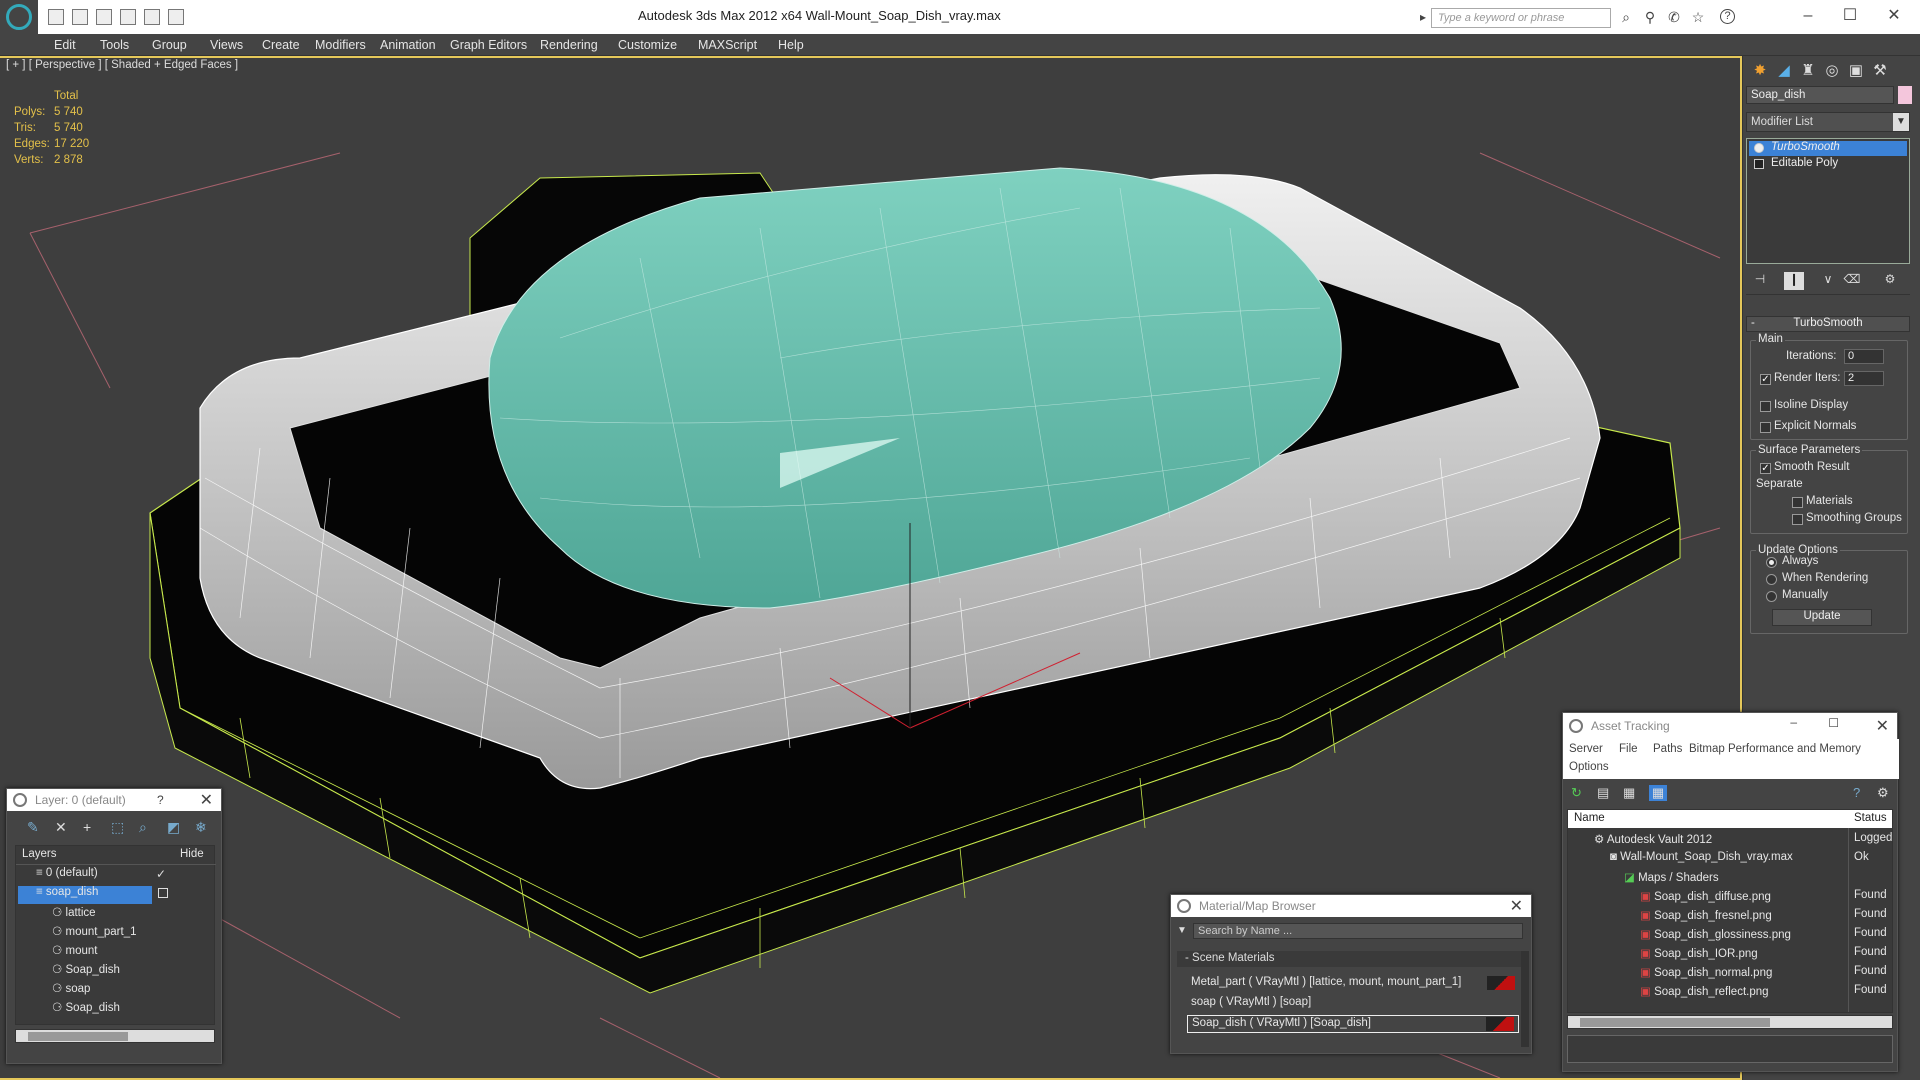 This screenshot has height=1080, width=1920. I want to click on smoothing-groups-checkbox, so click(1797, 519).